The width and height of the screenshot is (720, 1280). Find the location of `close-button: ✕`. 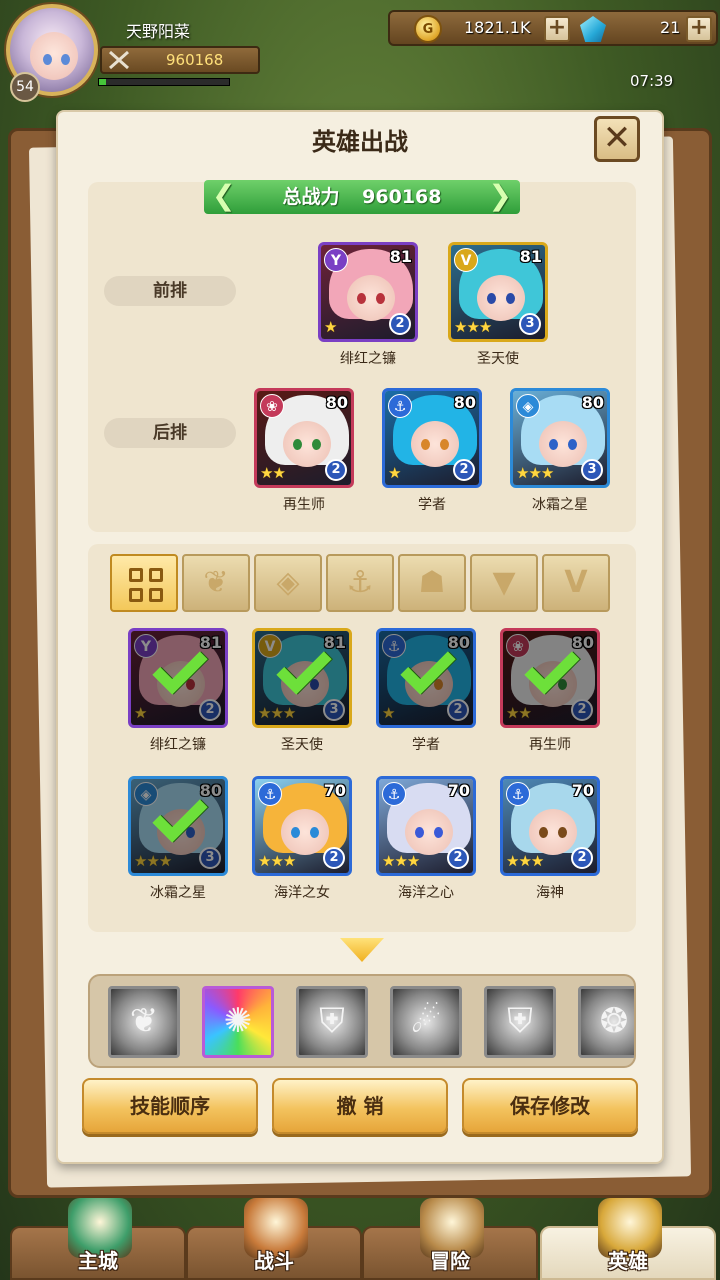

close-button: ✕ is located at coordinates (617, 139).